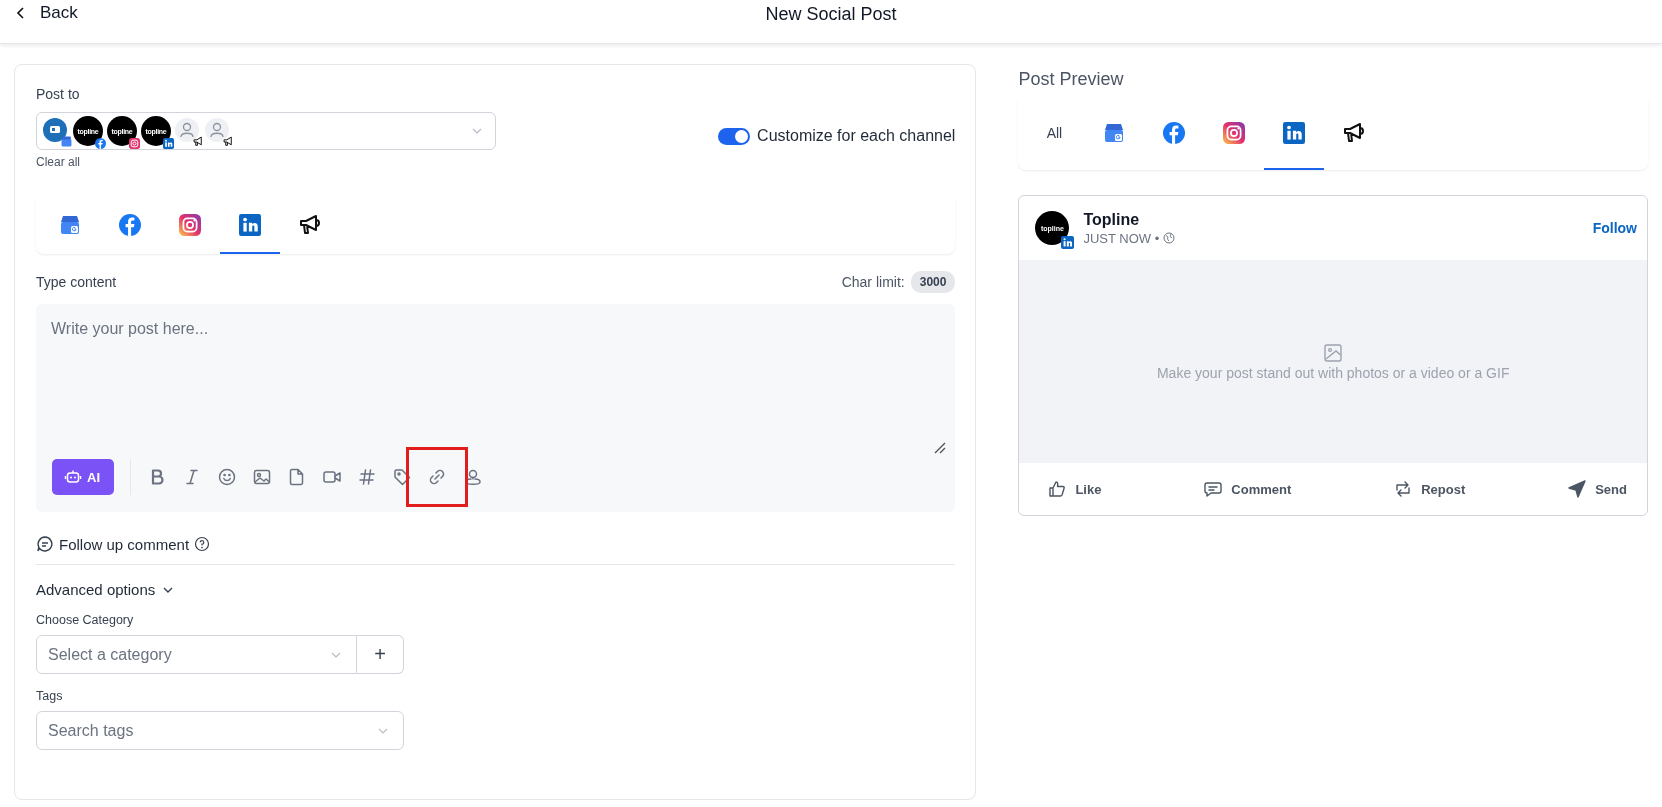  What do you see at coordinates (1597, 489) in the screenshot?
I see `send-button: Send` at bounding box center [1597, 489].